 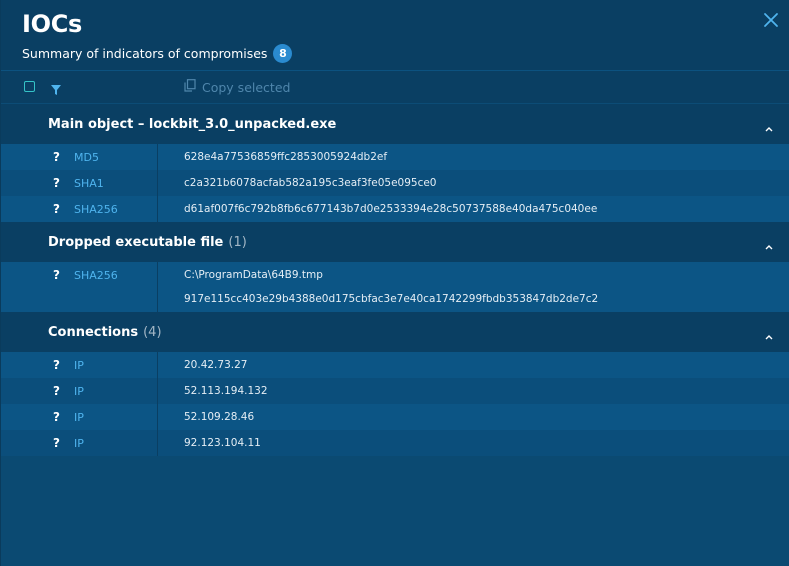 I want to click on ioc-file-path: C:\ProgramData\64B9.tmp, so click(x=253, y=275).